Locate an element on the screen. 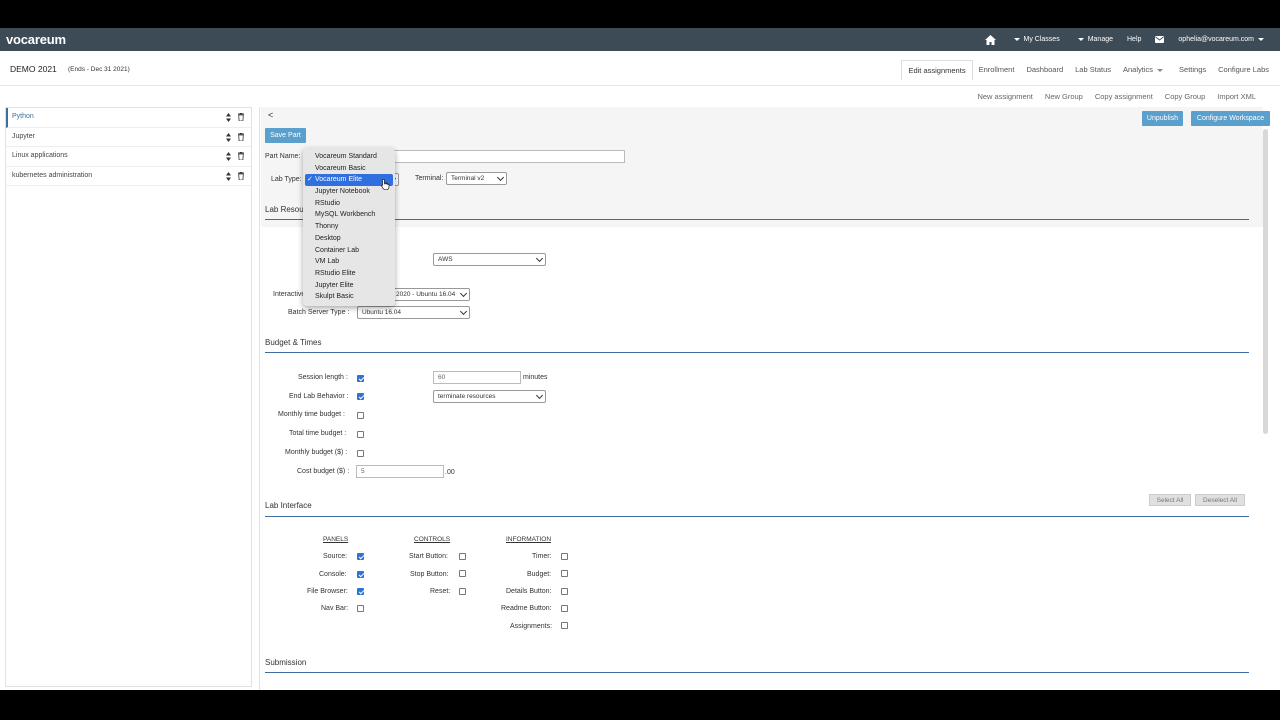  panel-file-browser-checkbox is located at coordinates (360, 591).